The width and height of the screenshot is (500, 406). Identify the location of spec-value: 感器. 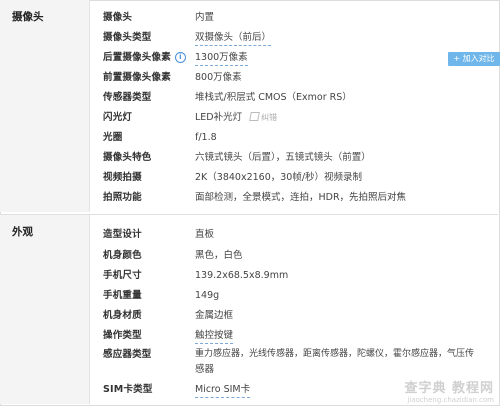
(205, 369).